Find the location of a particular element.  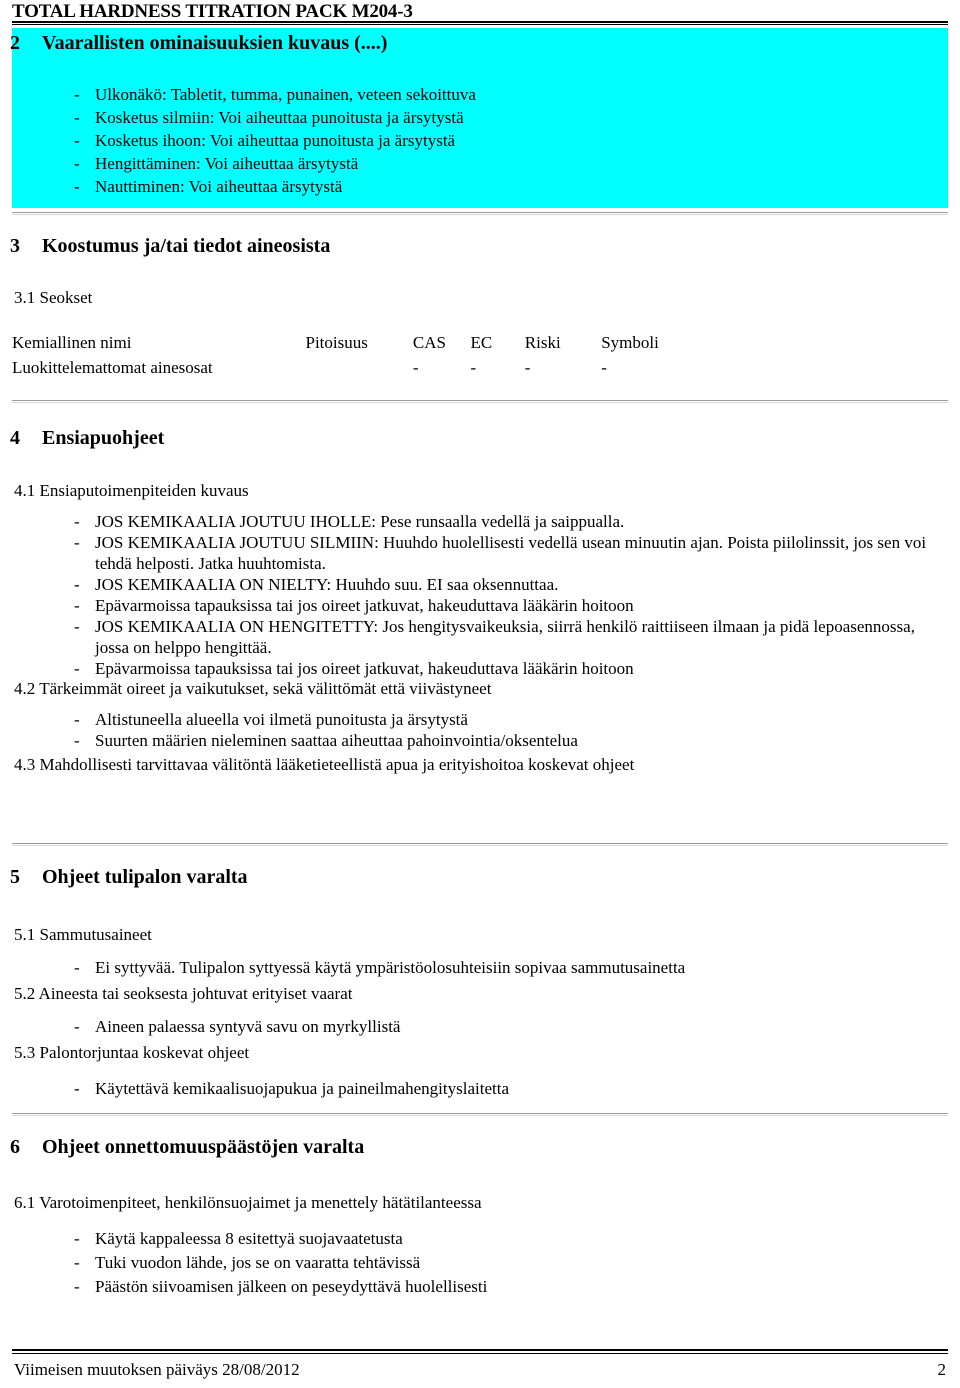

cell-ec: - is located at coordinates (473, 367).